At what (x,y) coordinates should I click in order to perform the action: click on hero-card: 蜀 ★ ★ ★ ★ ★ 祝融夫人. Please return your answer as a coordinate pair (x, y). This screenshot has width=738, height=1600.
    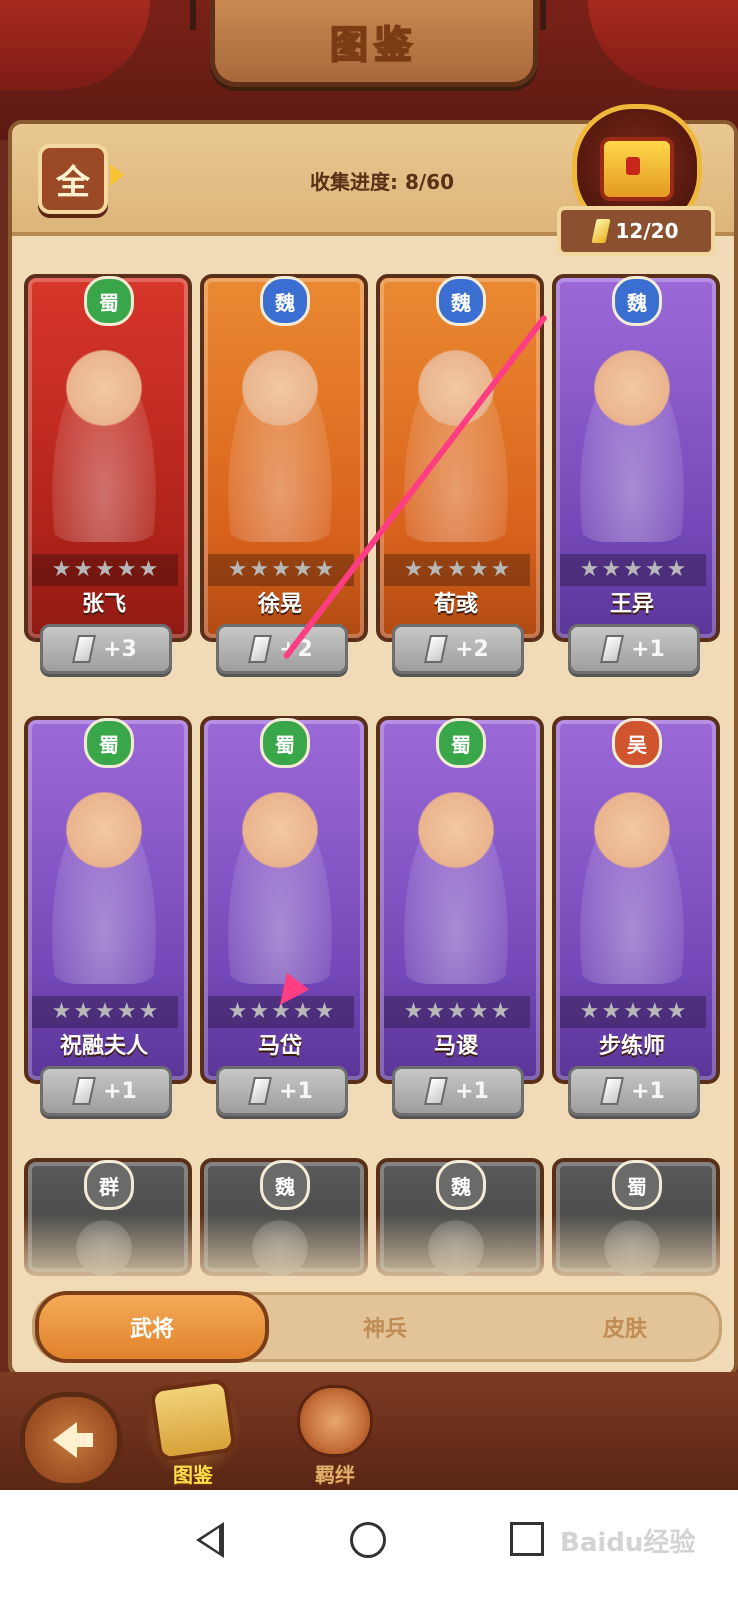
    Looking at the image, I should click on (108, 900).